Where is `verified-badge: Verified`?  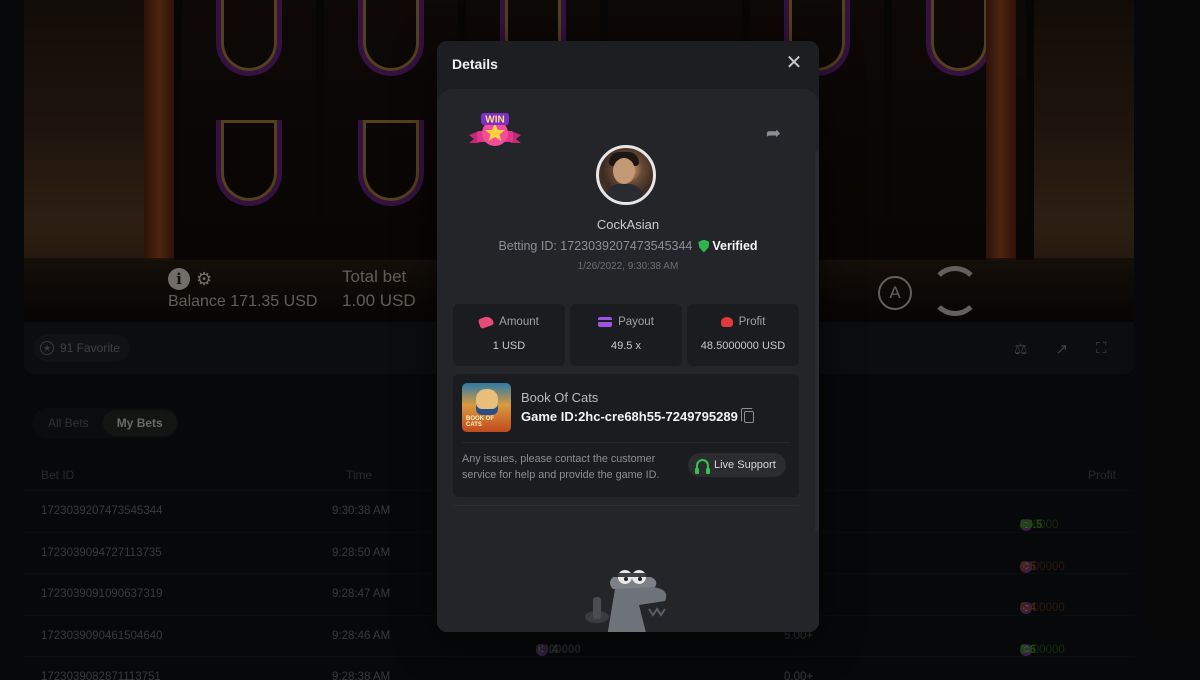 verified-badge: Verified is located at coordinates (728, 246).